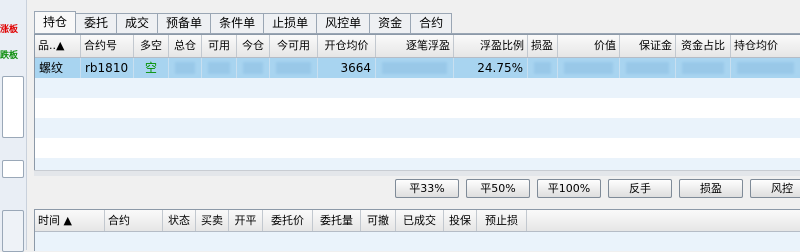 The image size is (800, 252). I want to click on col-buy-sell: 买卖, so click(212, 220).